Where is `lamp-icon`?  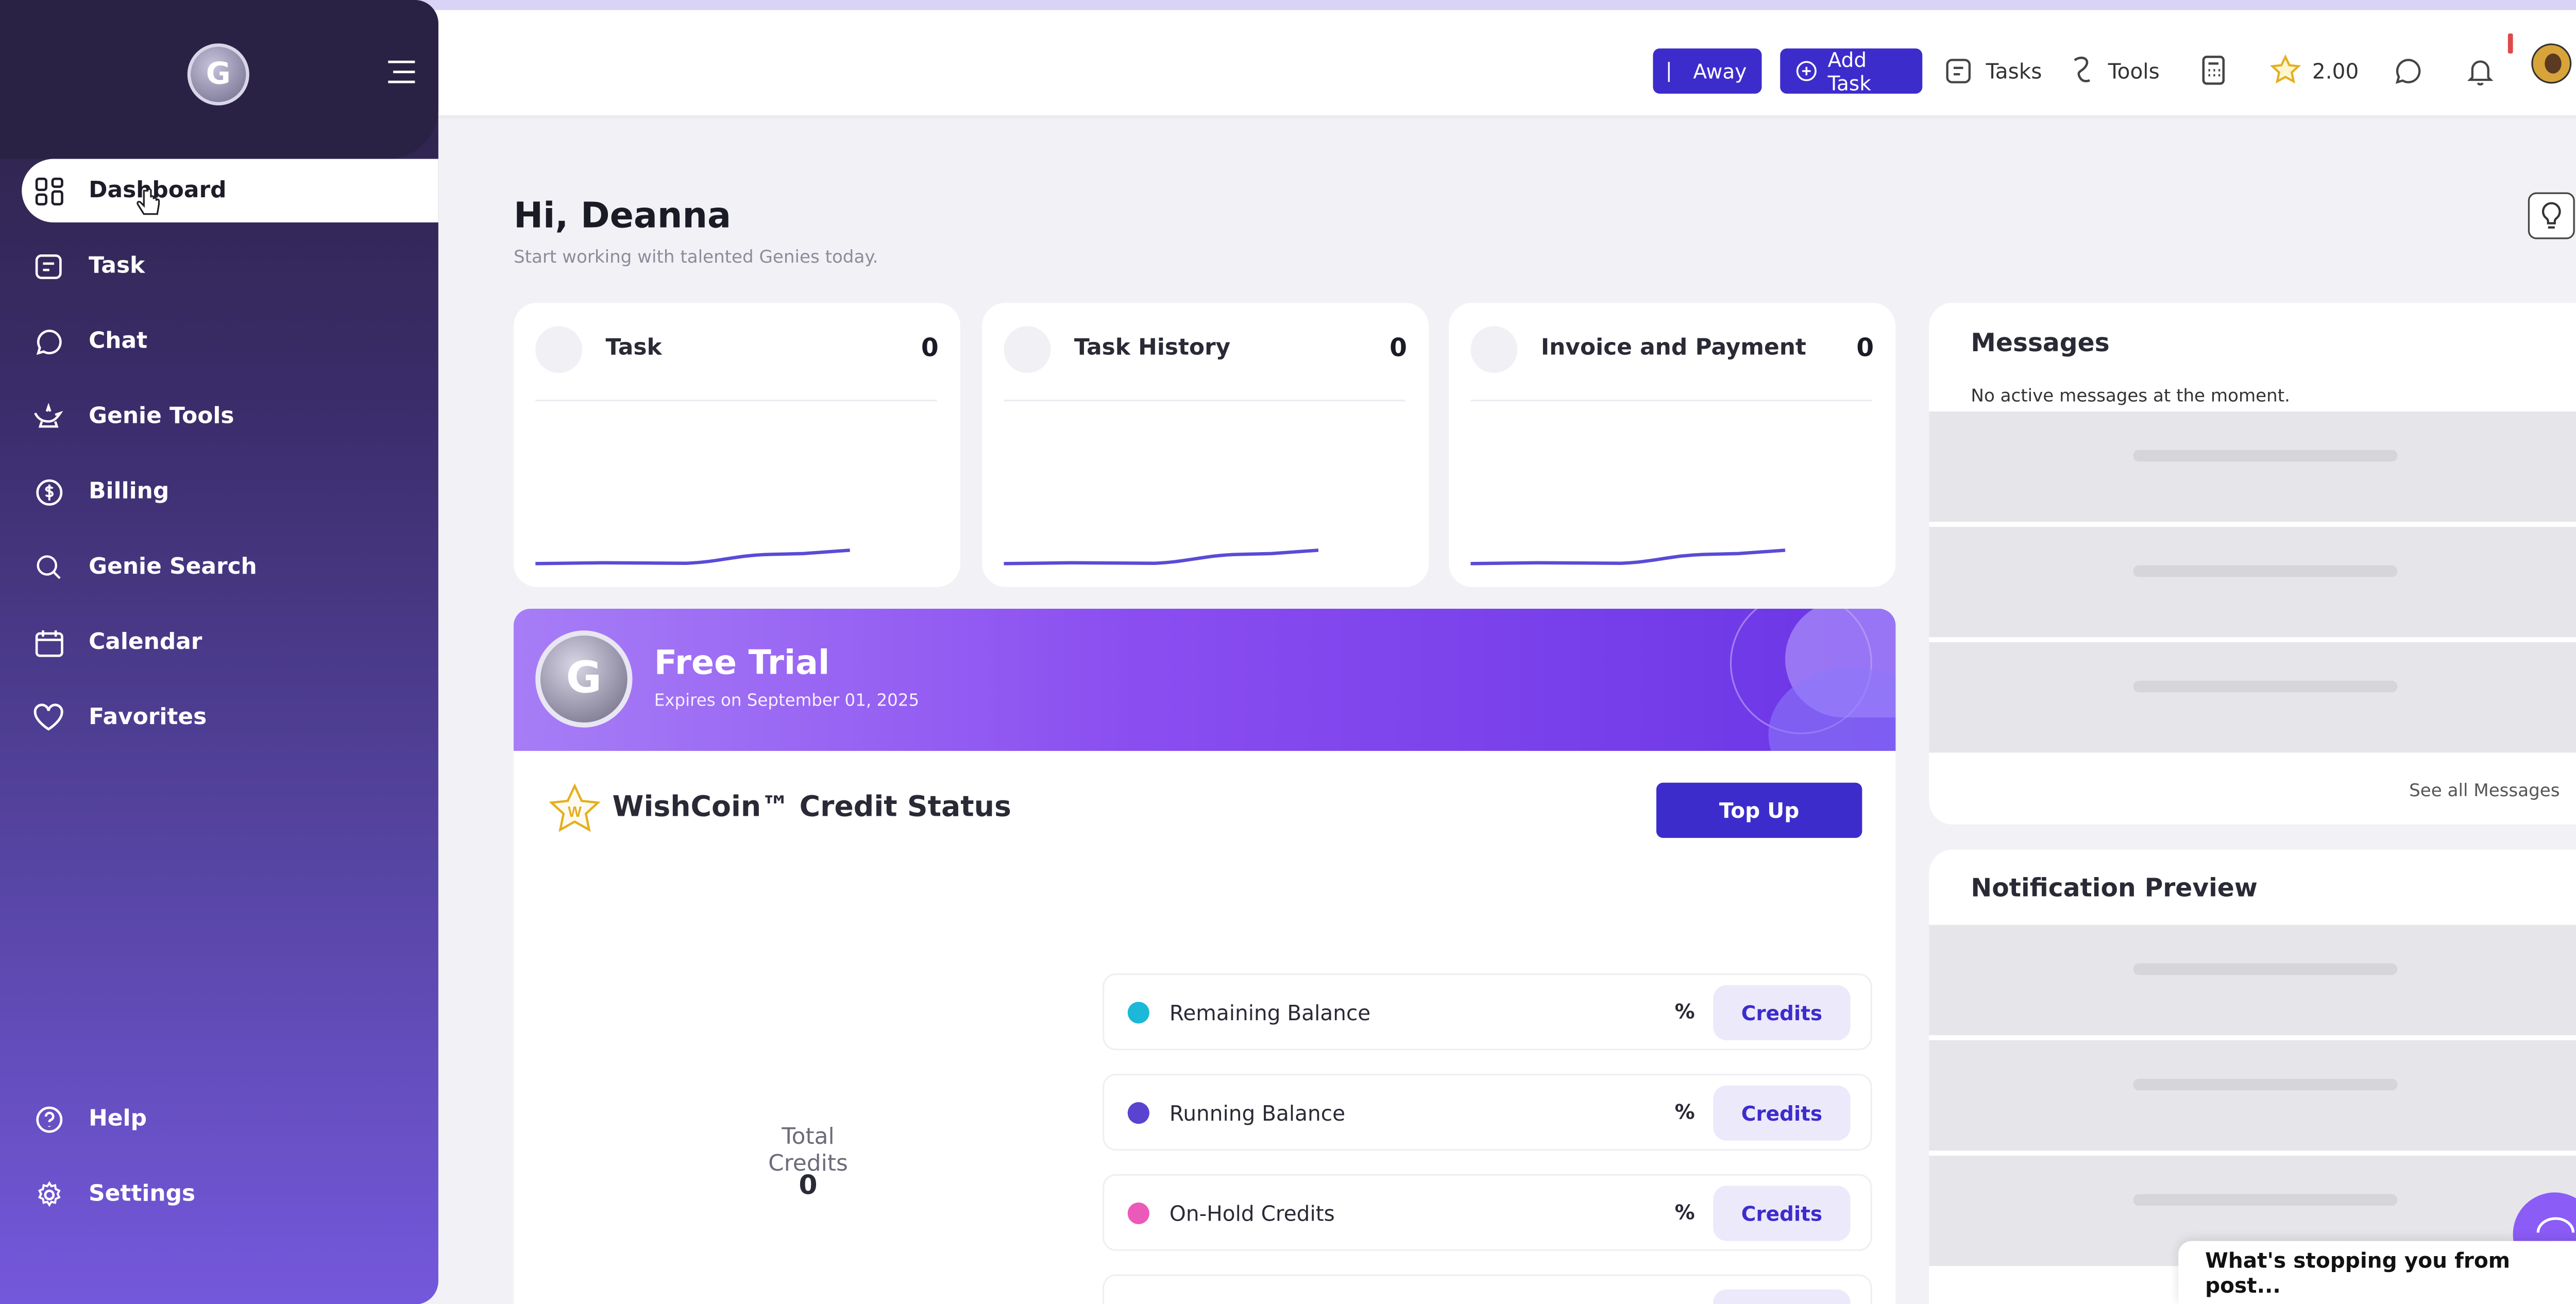
lamp-icon is located at coordinates (48, 416).